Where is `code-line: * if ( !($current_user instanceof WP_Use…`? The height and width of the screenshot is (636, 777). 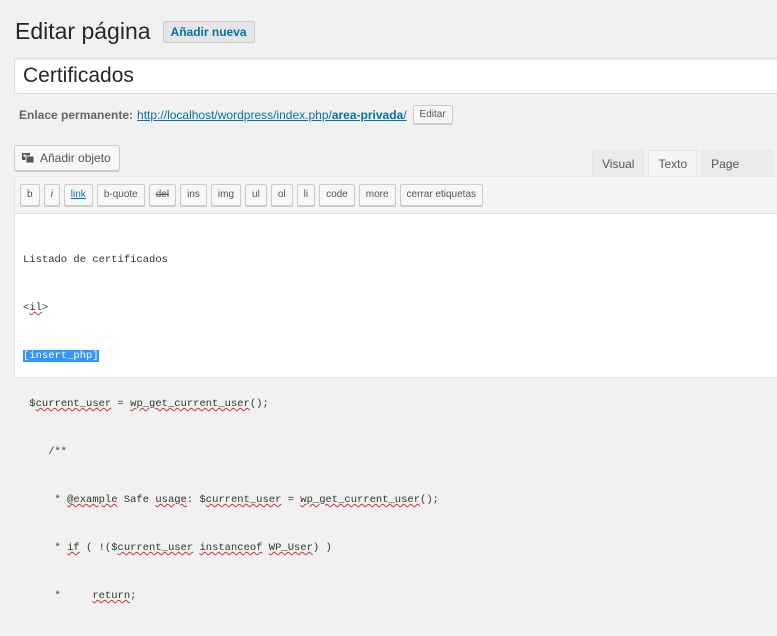
code-line: * if ( !($current_user instanceof WP_Use… is located at coordinates (400, 548).